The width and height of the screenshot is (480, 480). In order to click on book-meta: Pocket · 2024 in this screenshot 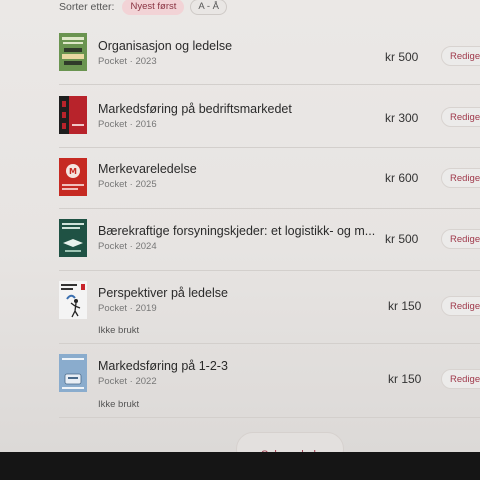, I will do `click(127, 246)`.